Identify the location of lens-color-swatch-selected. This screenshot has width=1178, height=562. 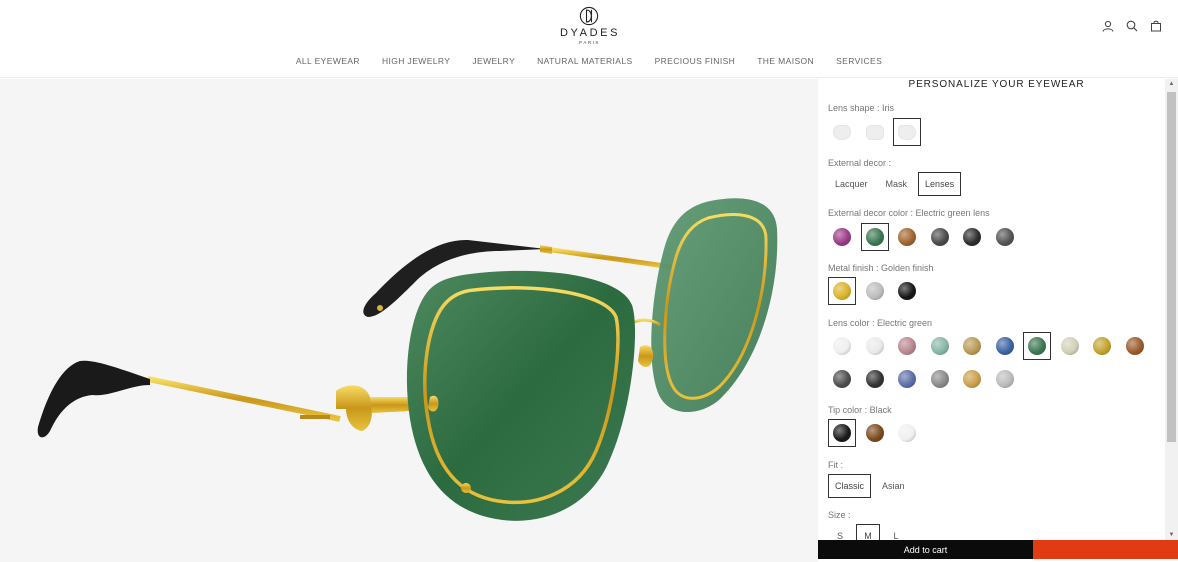
(1037, 346).